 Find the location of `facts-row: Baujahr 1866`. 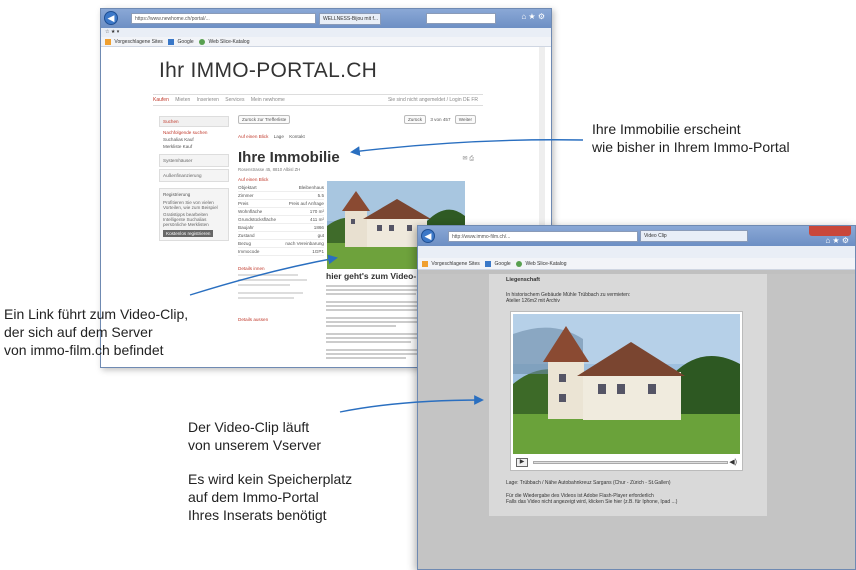

facts-row: Baujahr 1866 is located at coordinates (281, 228).